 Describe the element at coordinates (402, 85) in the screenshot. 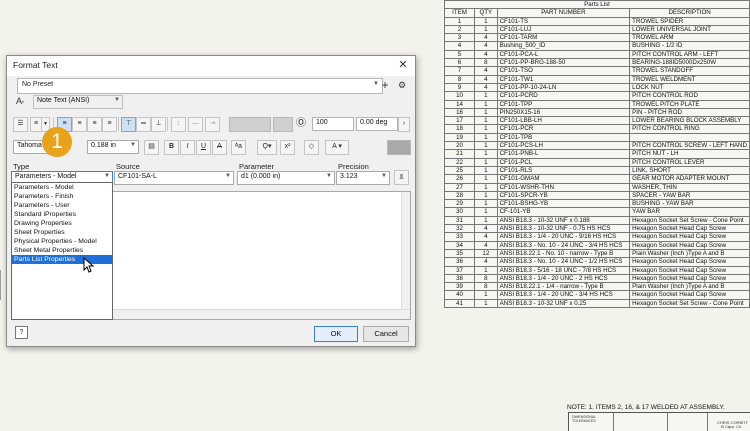

I see `gear-icon: ⚙` at that location.